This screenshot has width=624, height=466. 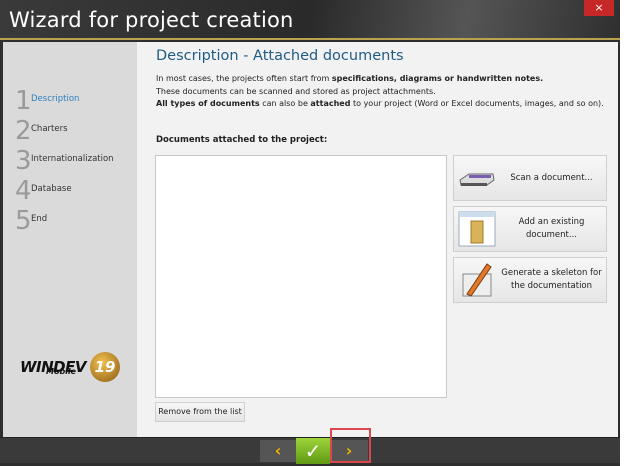 What do you see at coordinates (105, 367) in the screenshot?
I see `logo-version: 19` at bounding box center [105, 367].